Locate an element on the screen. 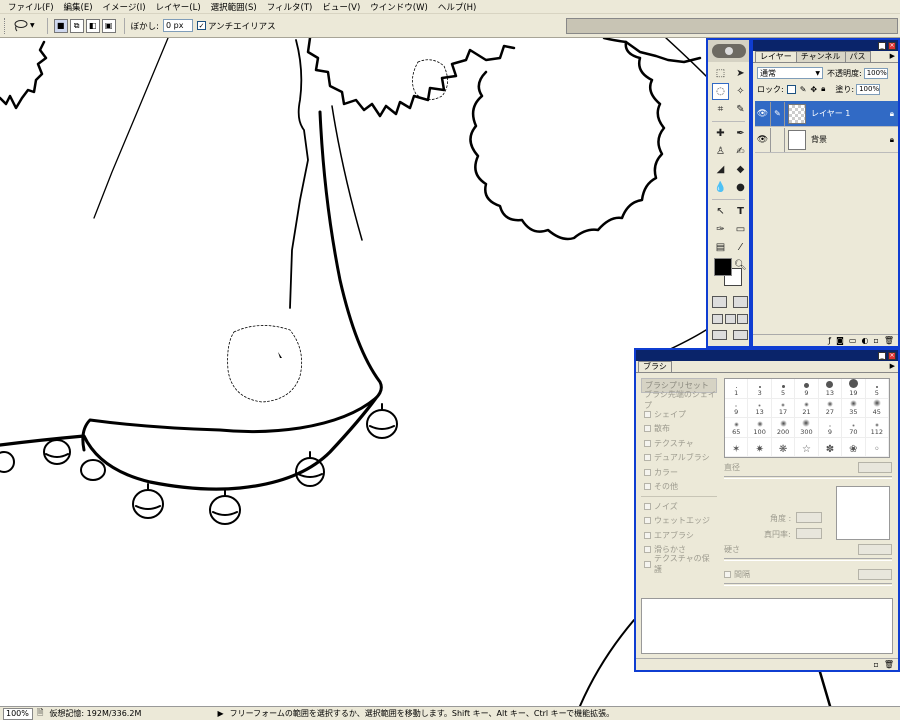 The image size is (900, 720). jump-to-imageready-button is located at coordinates (719, 335).